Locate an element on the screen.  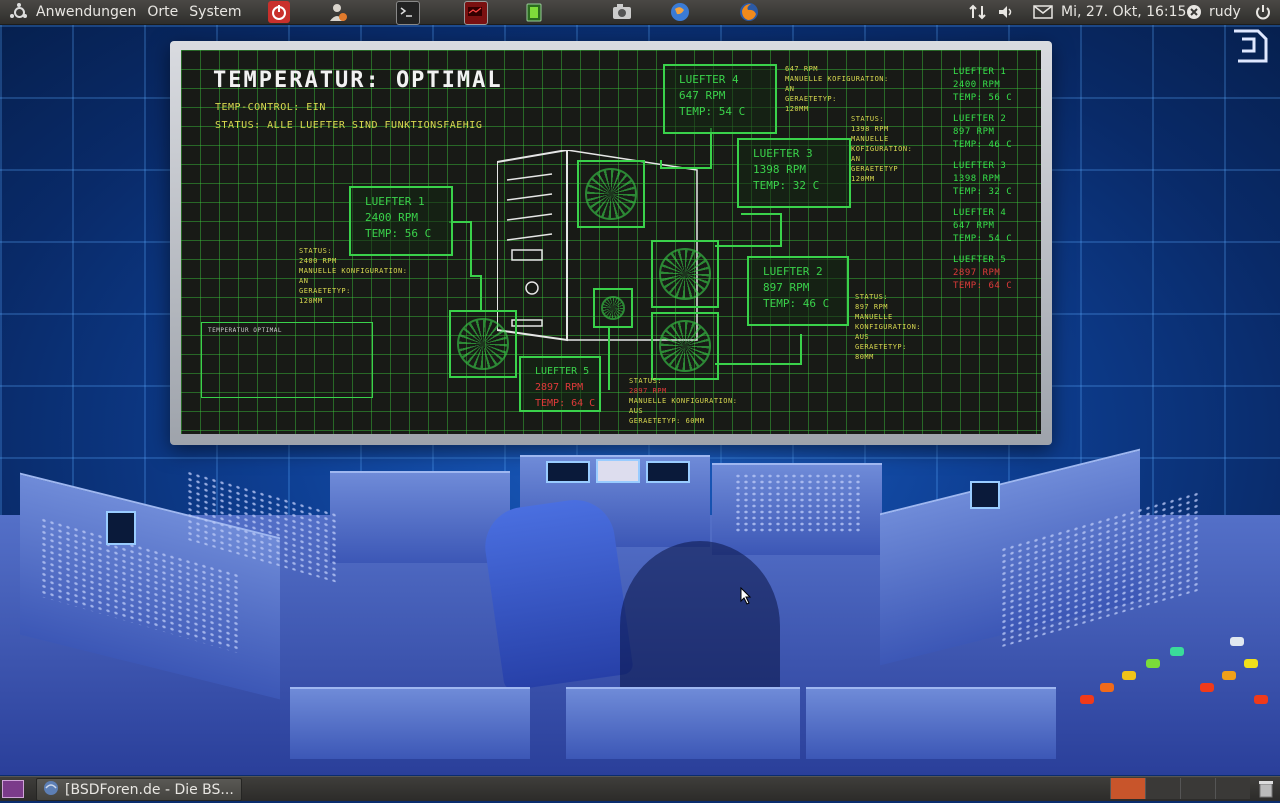
fan-box-5: LUEFTER 5 2897 RPM TEMP: 64 C is located at coordinates (560, 384).